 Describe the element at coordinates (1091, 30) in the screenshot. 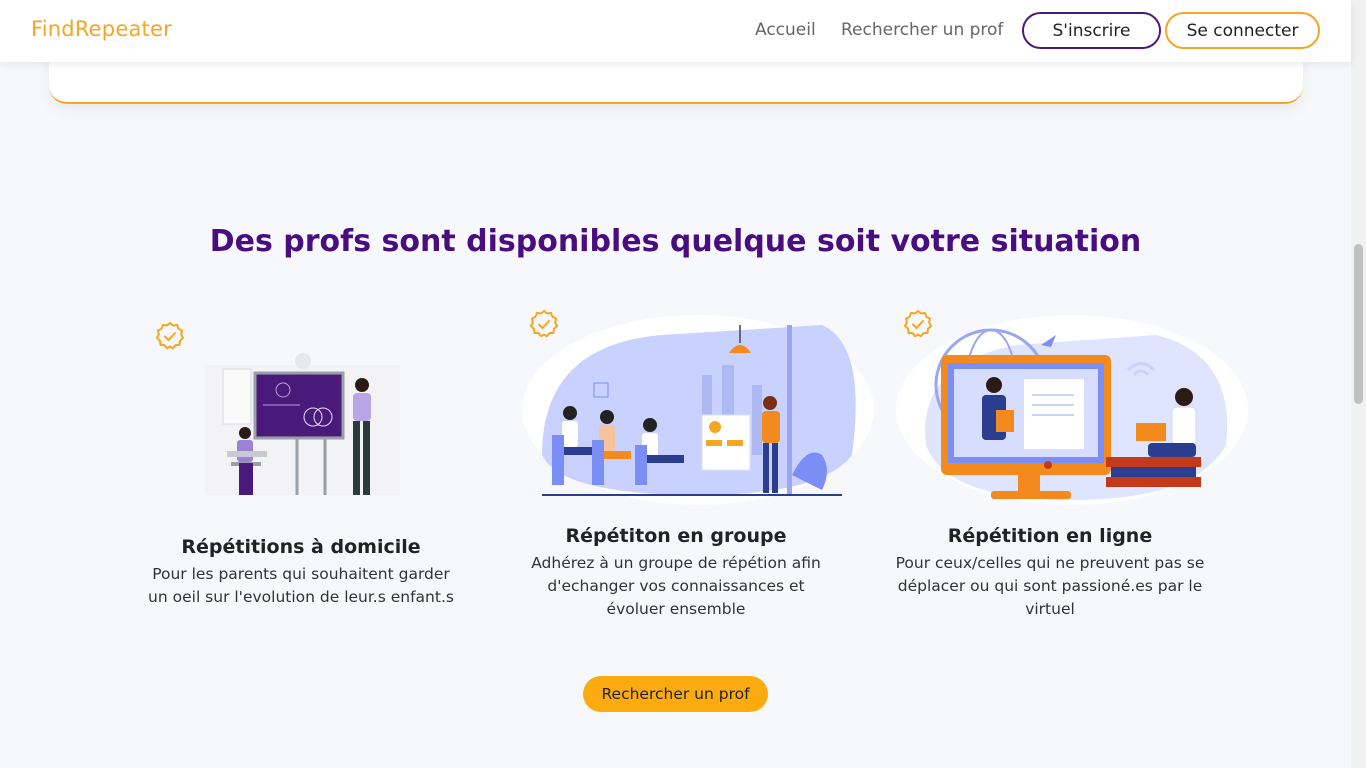

I see `signup-button: S'inscrire` at that location.